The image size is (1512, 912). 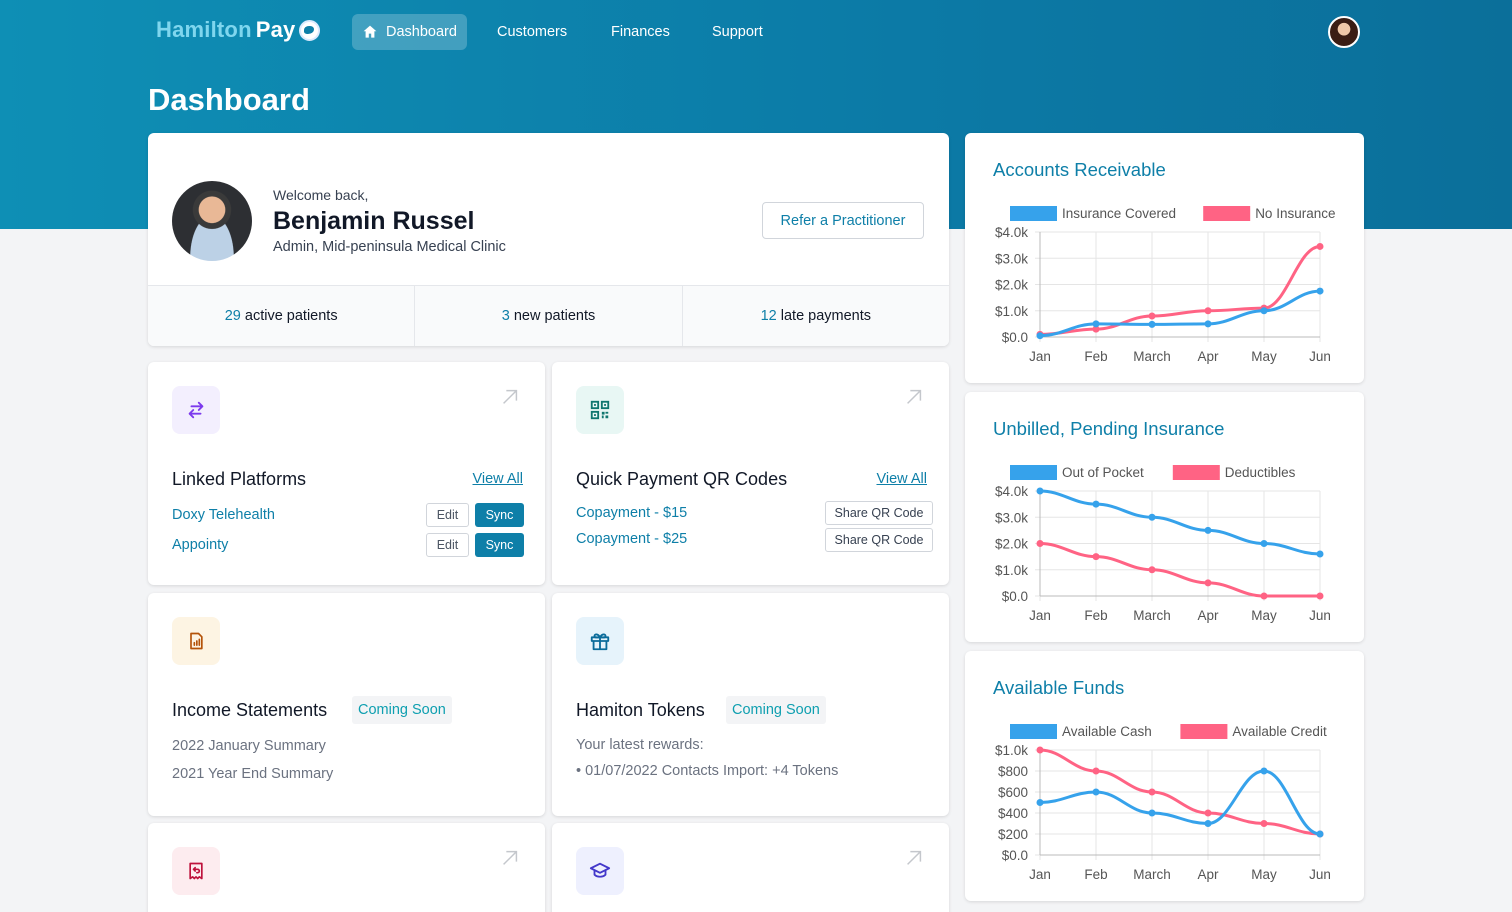 What do you see at coordinates (1013, 771) in the screenshot?
I see `y-tick-label: $800` at bounding box center [1013, 771].